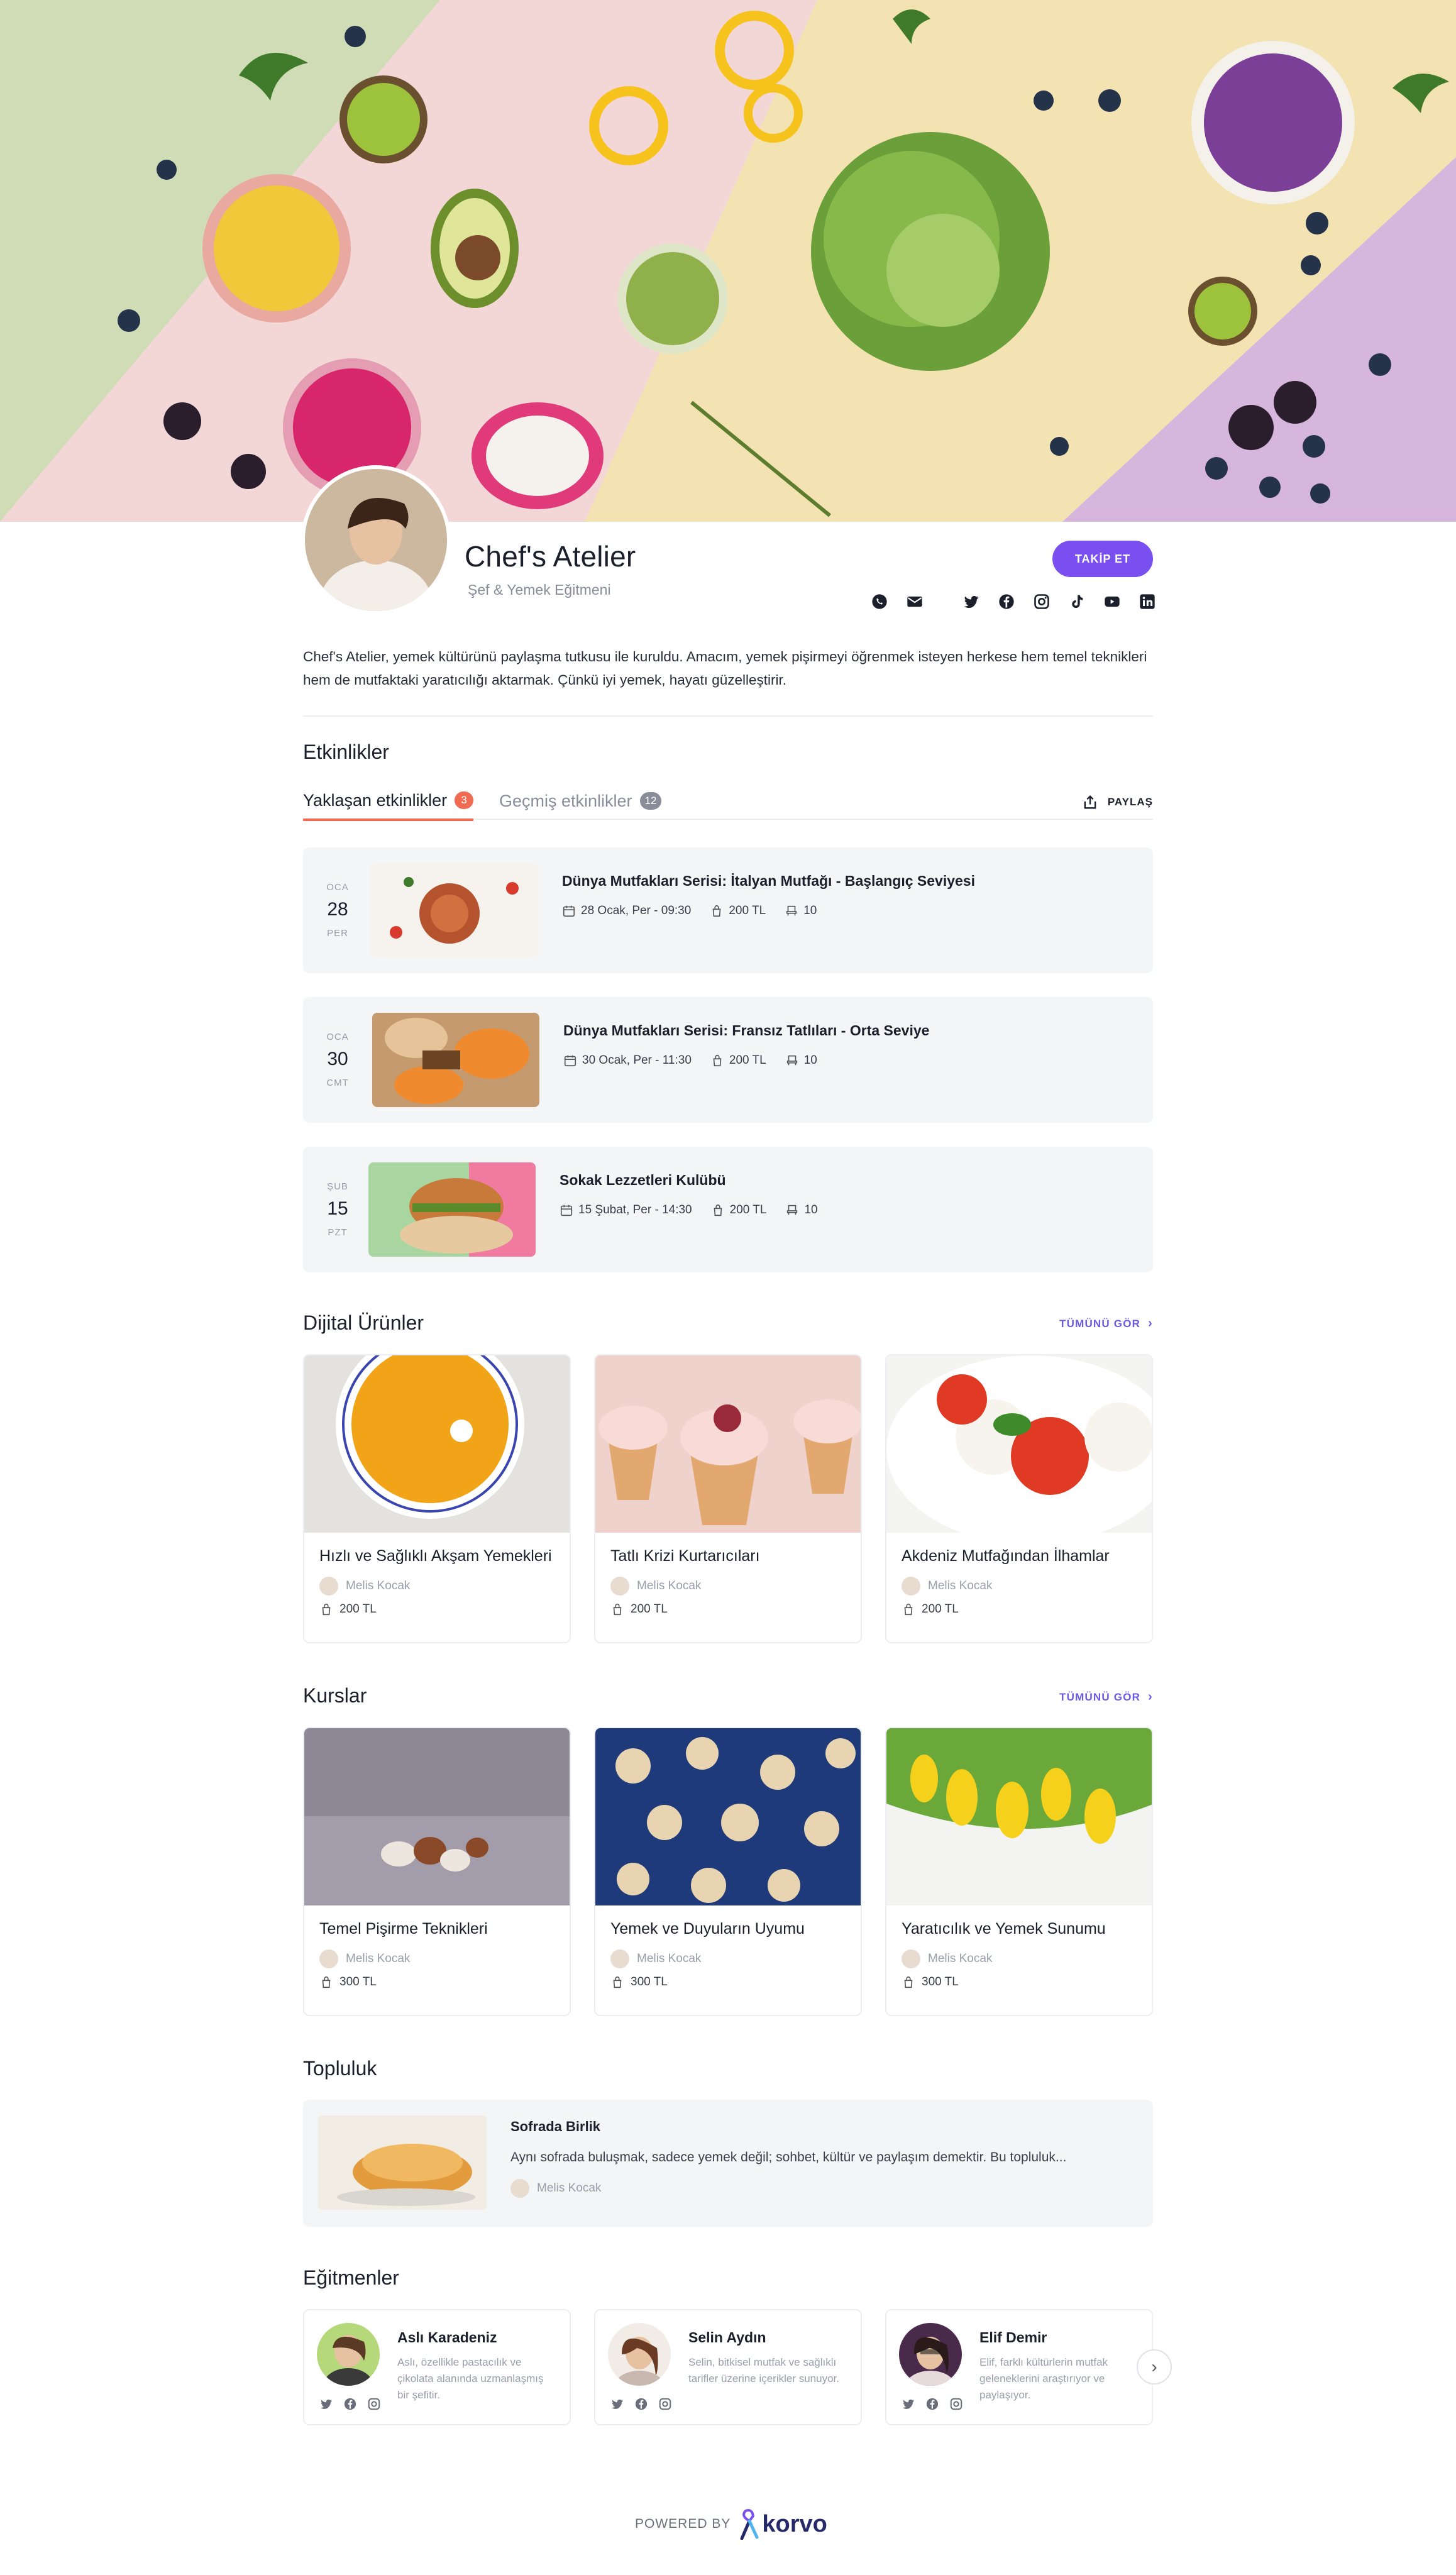 This screenshot has height=2575, width=1456. What do you see at coordinates (338, 1232) in the screenshot?
I see `event-weekday: PZT` at bounding box center [338, 1232].